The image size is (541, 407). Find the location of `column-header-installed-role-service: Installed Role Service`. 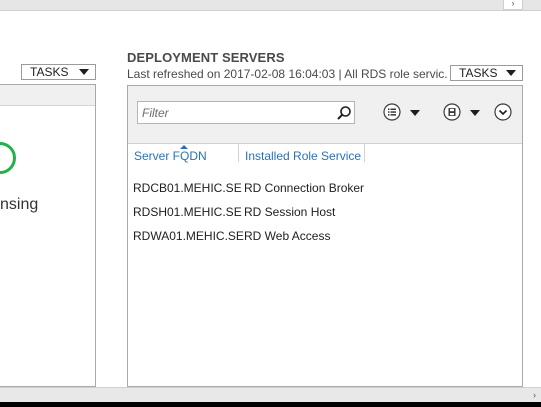

column-header-installed-role-service: Installed Role Service is located at coordinates (303, 156).